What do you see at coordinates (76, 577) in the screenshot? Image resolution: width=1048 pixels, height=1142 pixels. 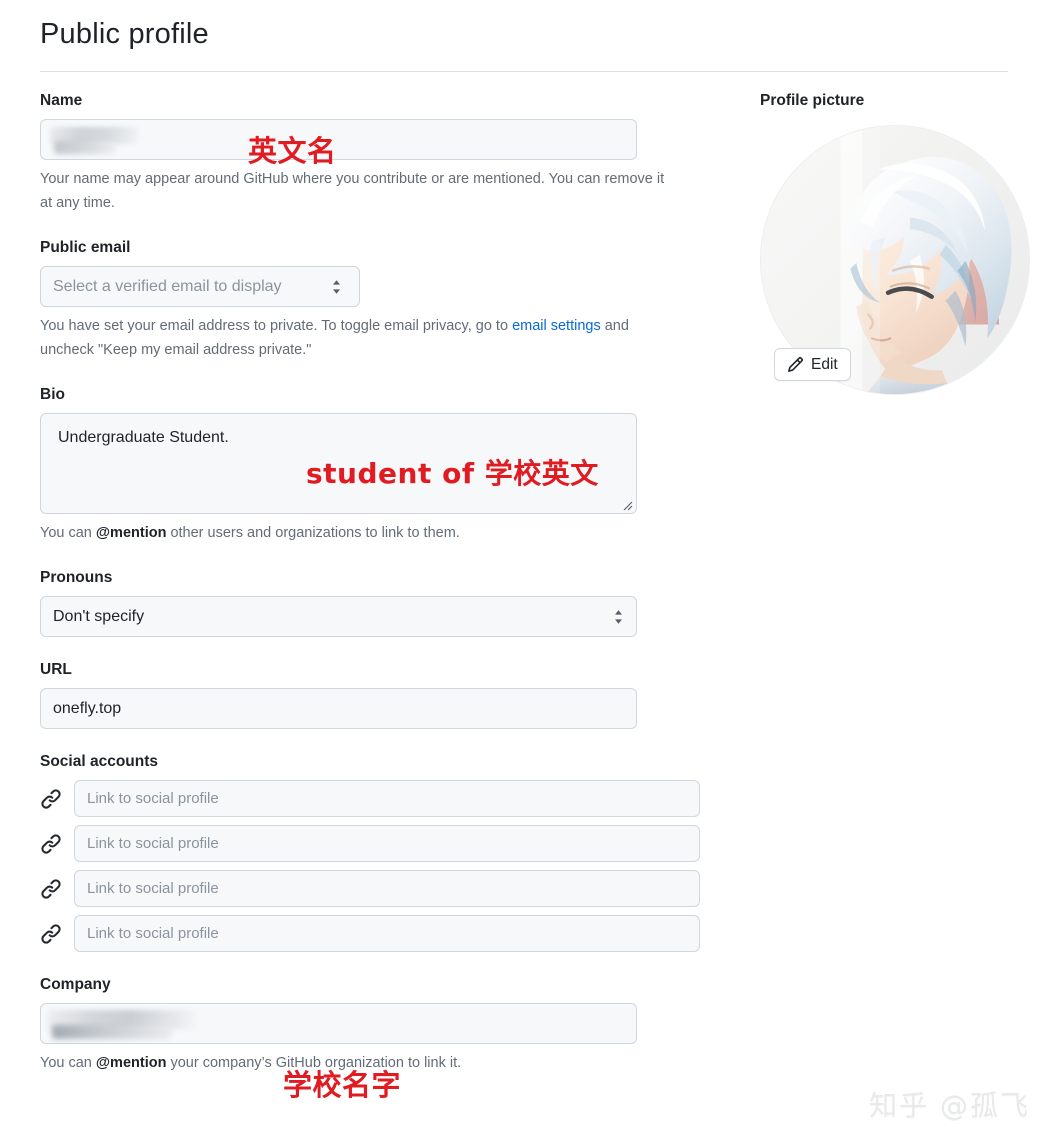 I see `pronouns-label: Pronouns` at bounding box center [76, 577].